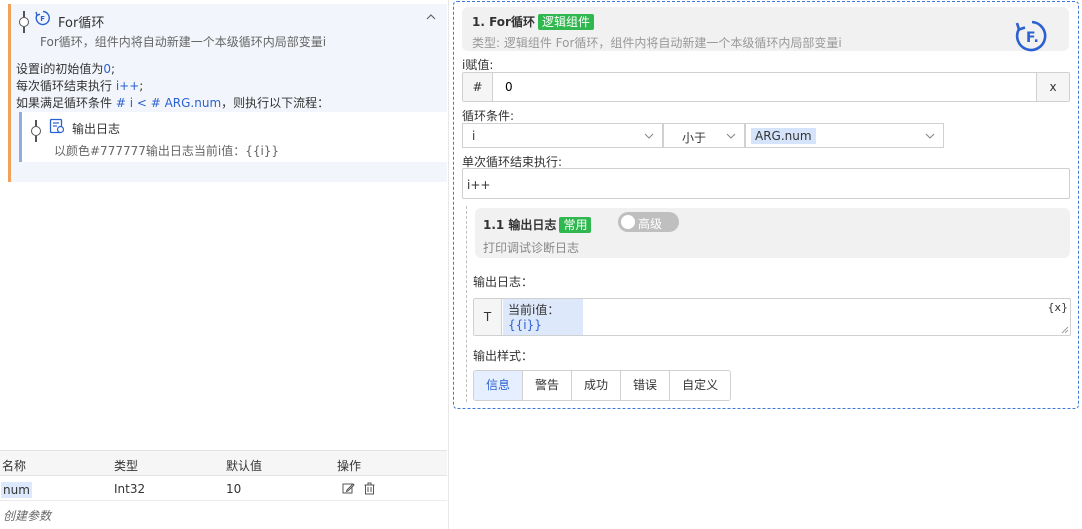 Image resolution: width=1082 pixels, height=529 pixels. Describe the element at coordinates (597, 385) in the screenshot. I see `style-success-button: 成功` at that location.